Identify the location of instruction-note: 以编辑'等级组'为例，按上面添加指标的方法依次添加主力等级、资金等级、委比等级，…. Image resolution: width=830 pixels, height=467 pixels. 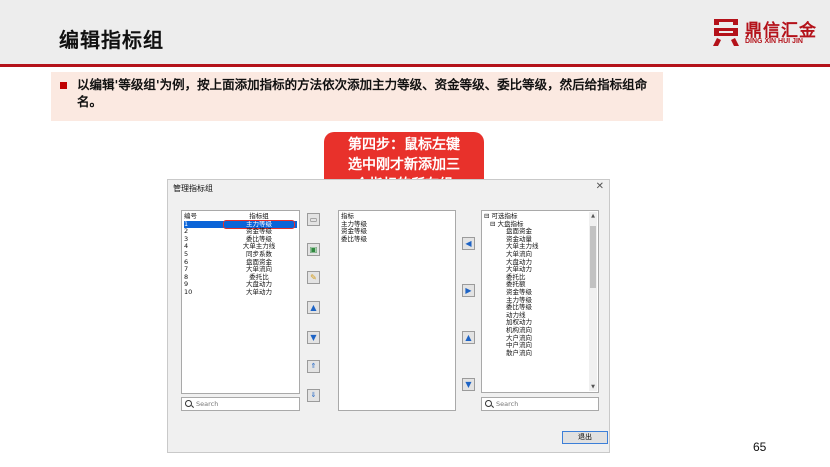
(357, 96).